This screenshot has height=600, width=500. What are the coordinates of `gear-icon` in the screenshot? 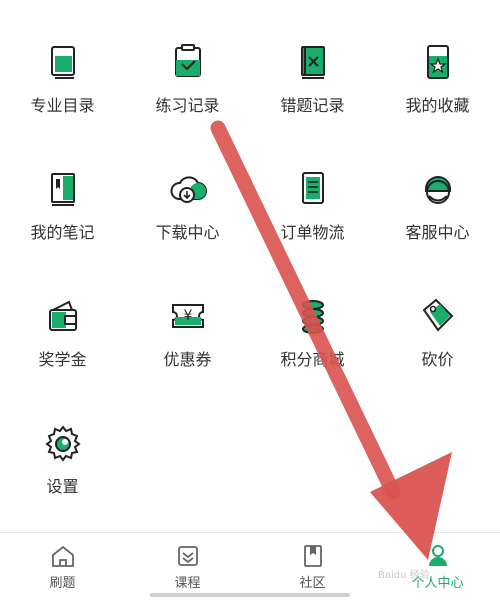 It's located at (62, 443).